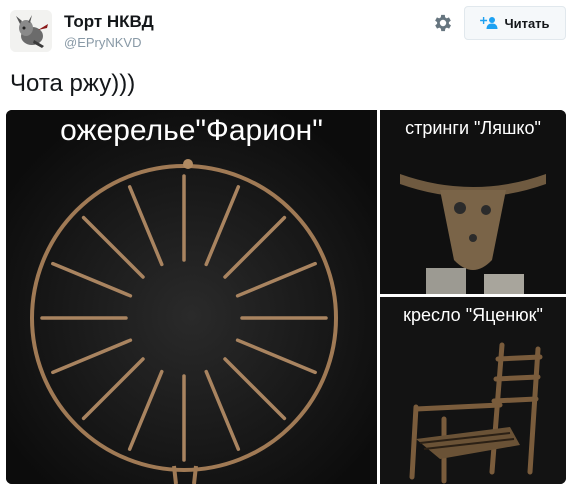 The height and width of the screenshot is (488, 574). I want to click on thong-caption: стринги "Ляшко", so click(473, 128).